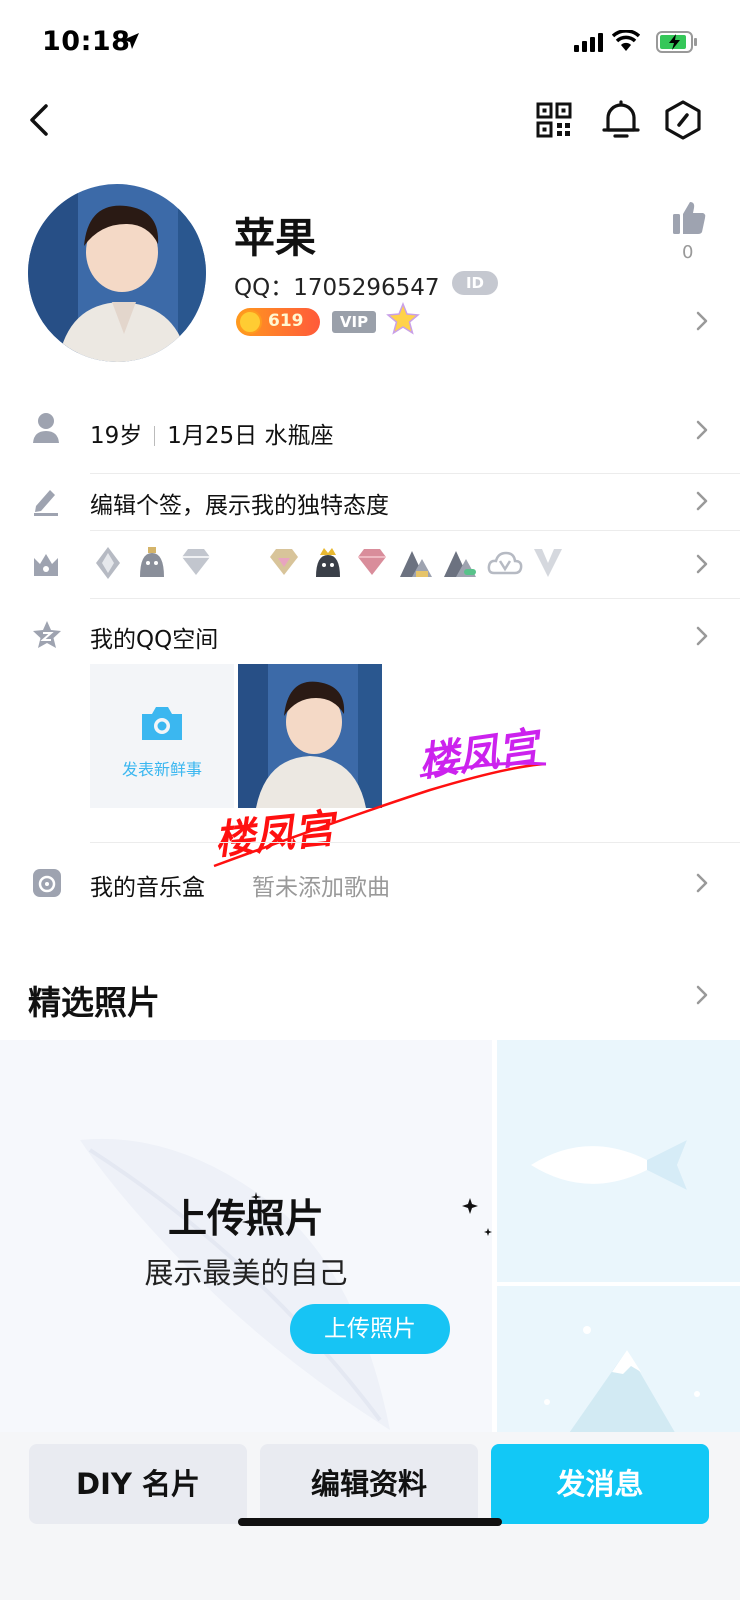  I want to click on bell-icon, so click(621, 120).